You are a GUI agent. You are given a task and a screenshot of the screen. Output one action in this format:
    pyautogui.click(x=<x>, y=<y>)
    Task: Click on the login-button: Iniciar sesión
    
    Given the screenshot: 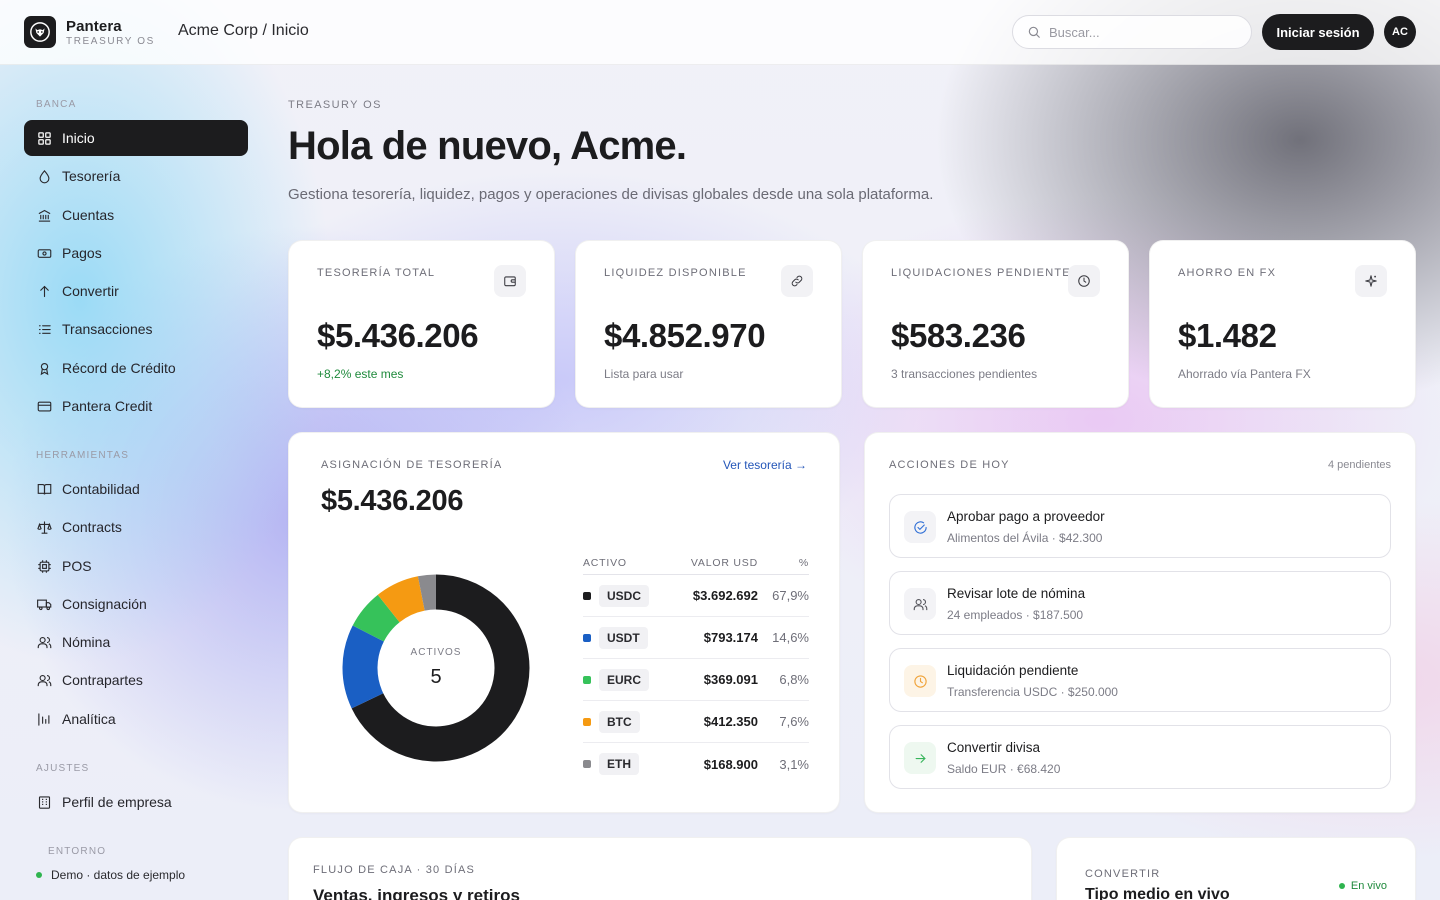 What is the action you would take?
    pyautogui.click(x=1318, y=32)
    